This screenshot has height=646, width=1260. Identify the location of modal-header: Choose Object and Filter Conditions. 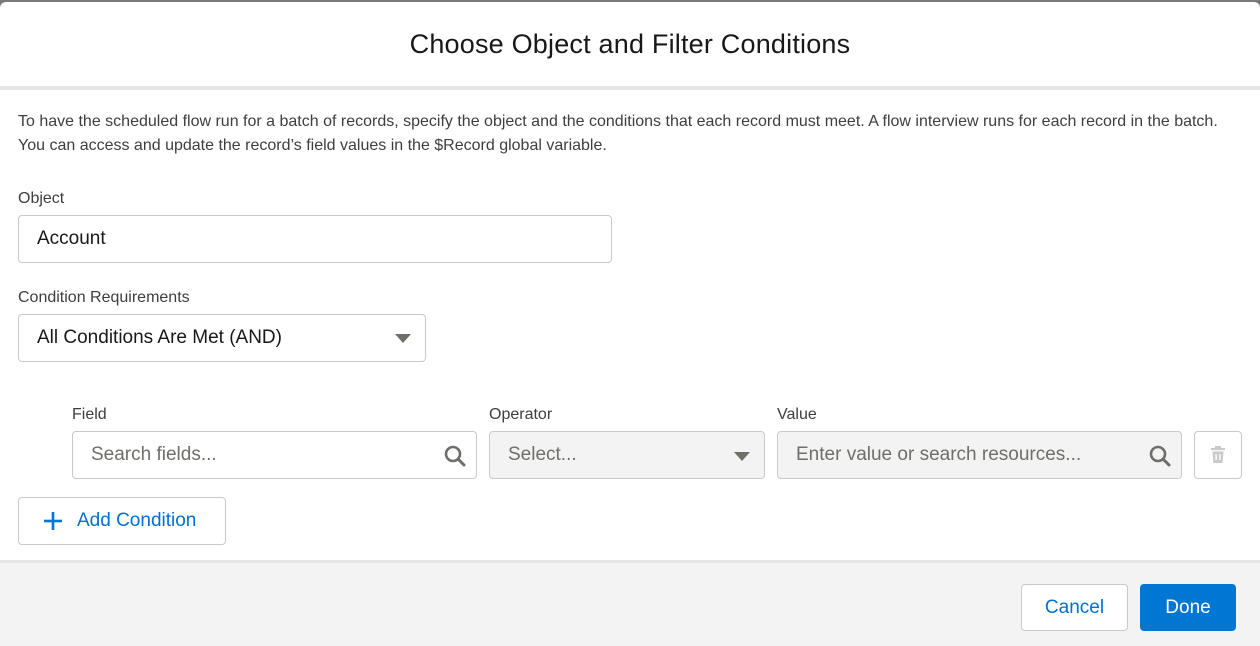
(630, 46).